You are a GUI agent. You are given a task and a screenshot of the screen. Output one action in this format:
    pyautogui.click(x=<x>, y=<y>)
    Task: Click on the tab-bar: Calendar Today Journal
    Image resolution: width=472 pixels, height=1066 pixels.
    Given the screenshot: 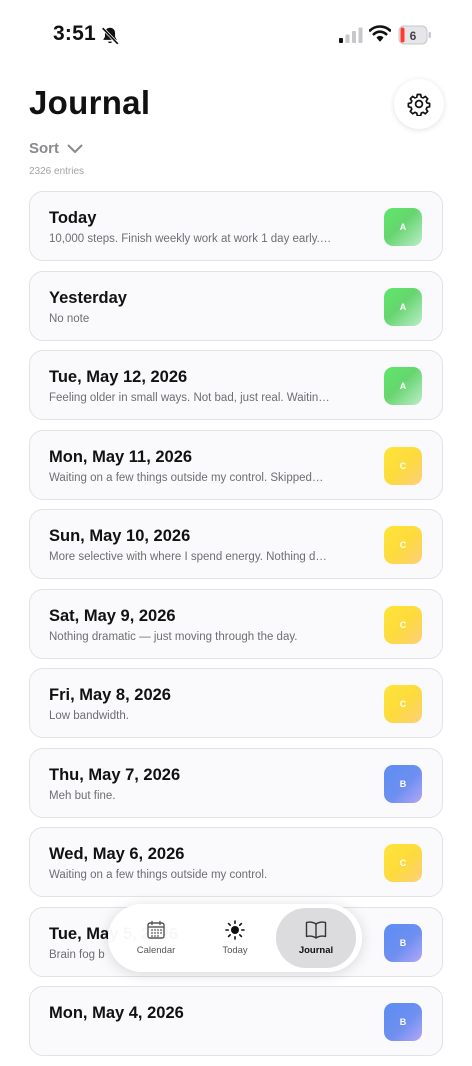 What is the action you would take?
    pyautogui.click(x=235, y=938)
    